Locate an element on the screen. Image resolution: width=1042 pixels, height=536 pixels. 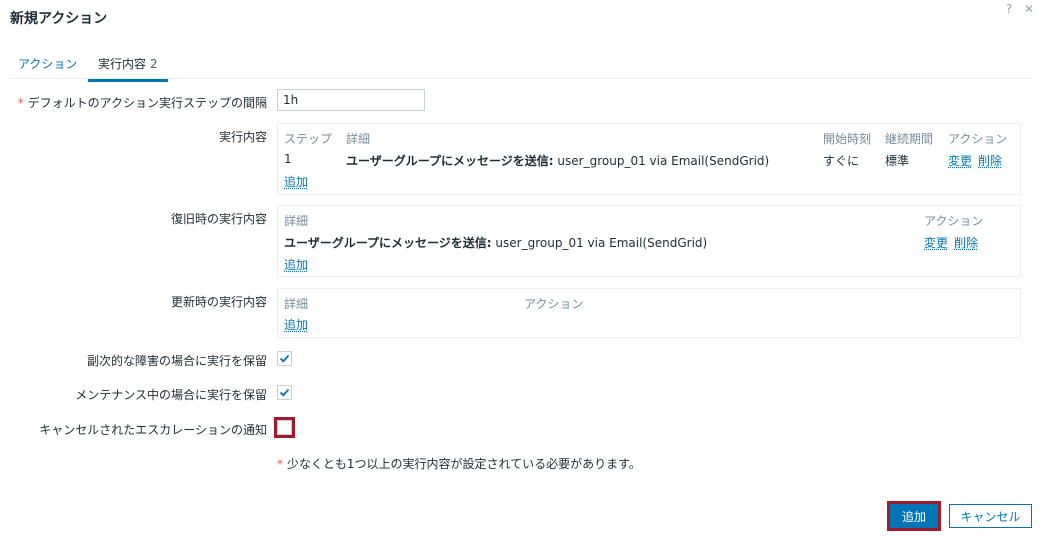
pause-symptoms-label: 副次的な障害の場合に実行を保留 is located at coordinates (176, 361).